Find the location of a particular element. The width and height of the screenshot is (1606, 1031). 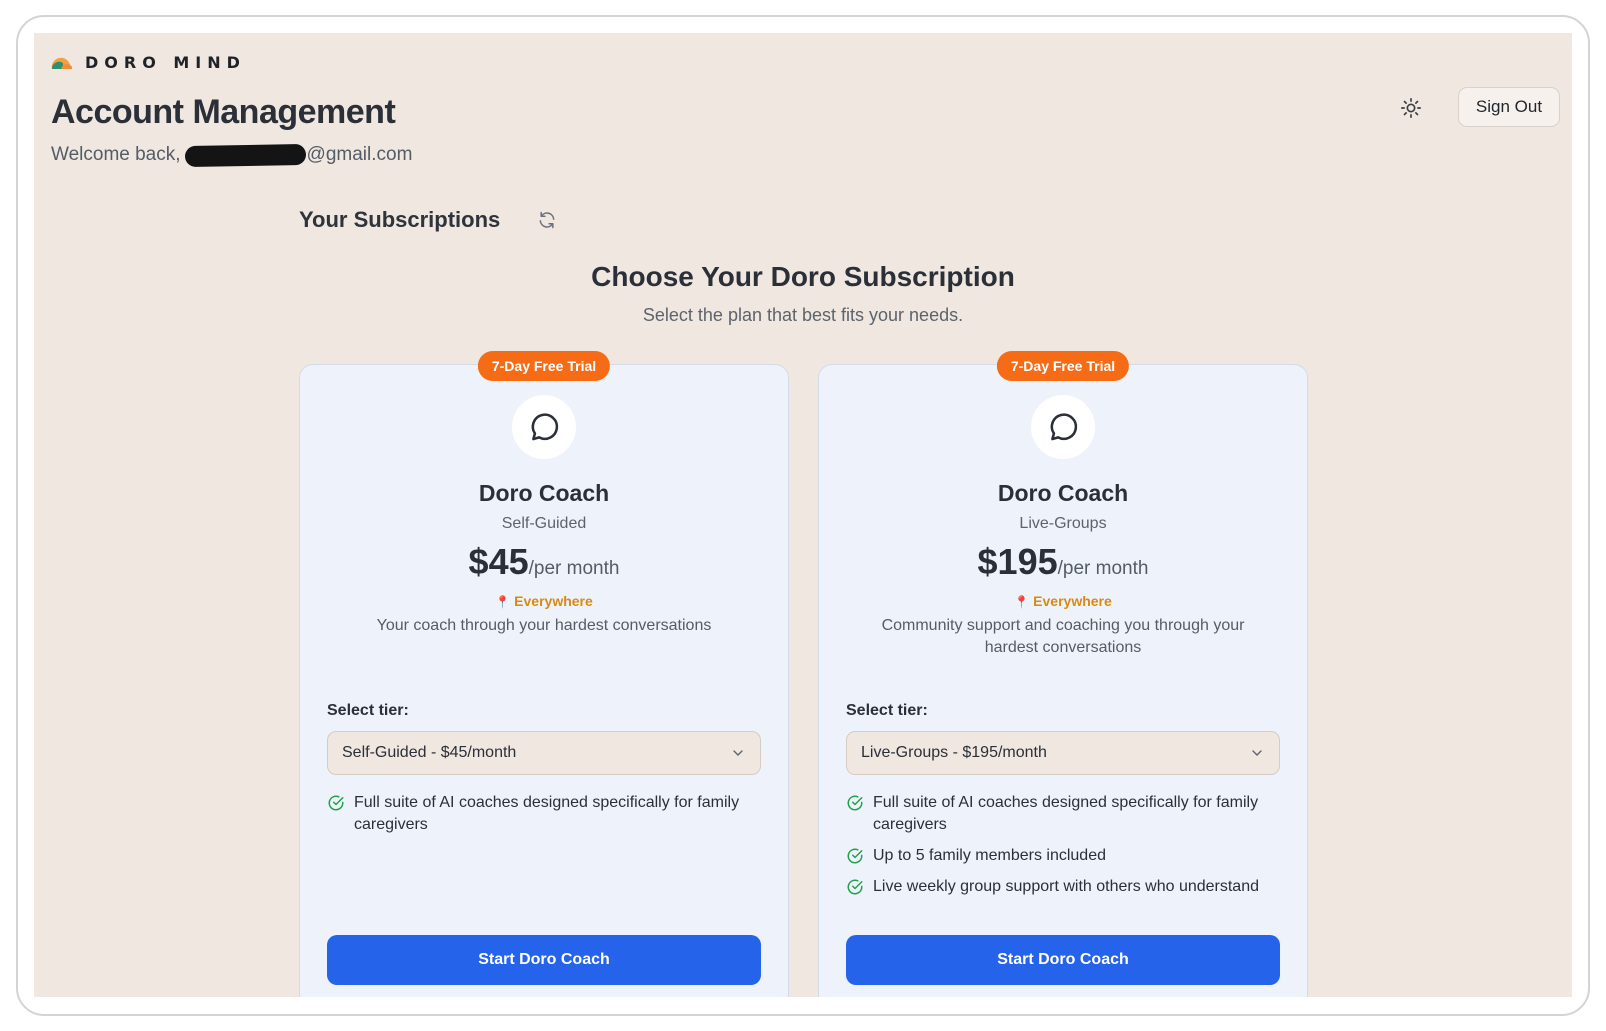

feature-item: Up to 5 family members included is located at coordinates (1056, 856).